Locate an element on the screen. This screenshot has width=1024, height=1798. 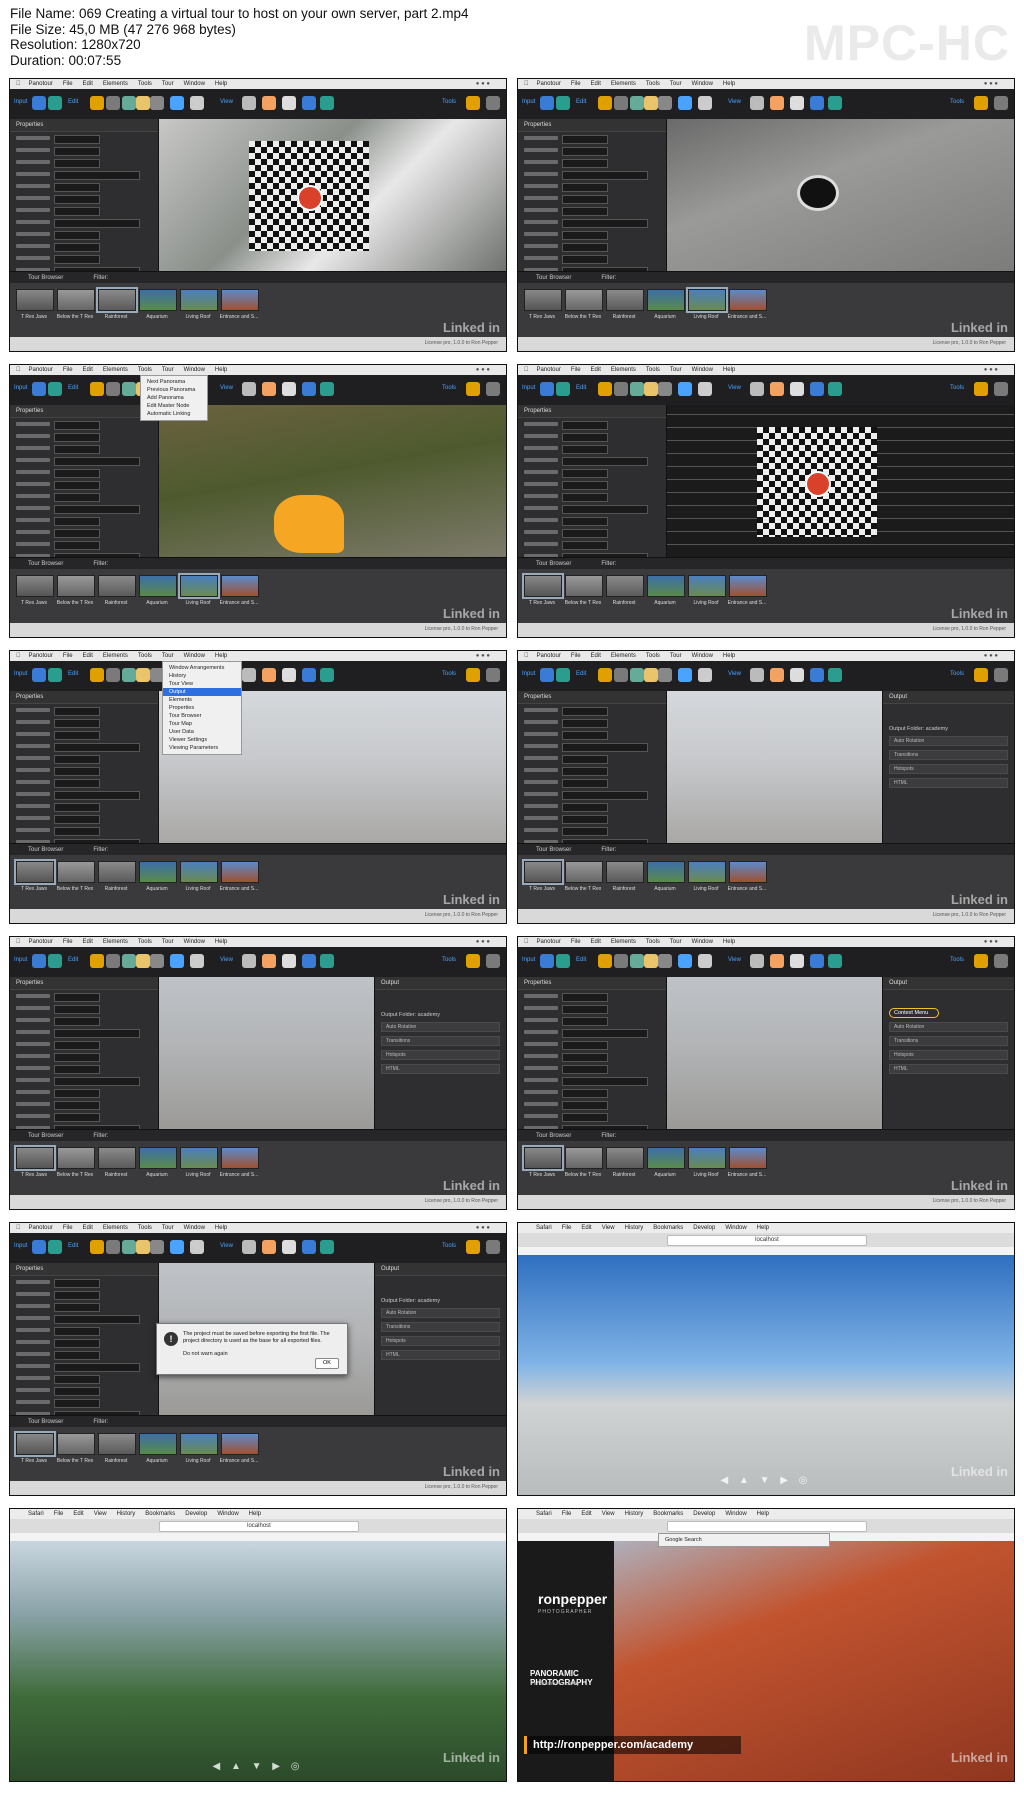
panorama-viewport is located at coordinates (266, 1053).